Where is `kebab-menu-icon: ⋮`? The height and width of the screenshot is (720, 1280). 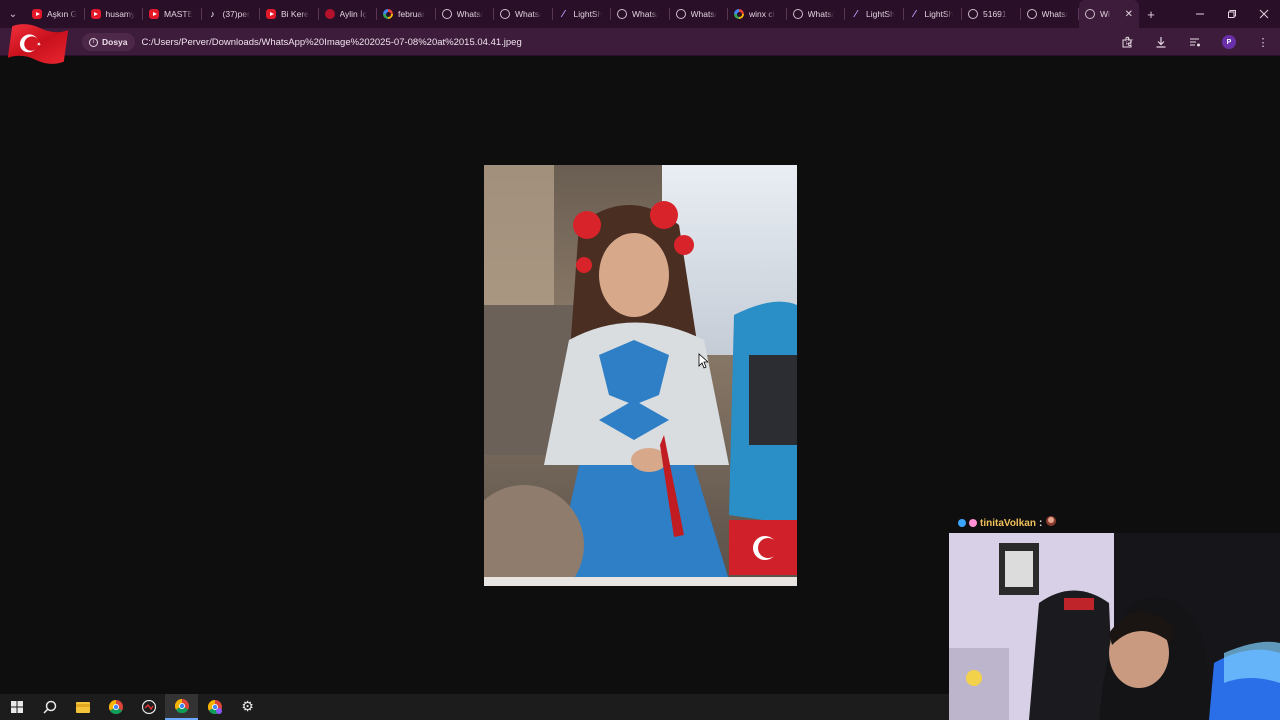
kebab-menu-icon: ⋮ is located at coordinates (1263, 42).